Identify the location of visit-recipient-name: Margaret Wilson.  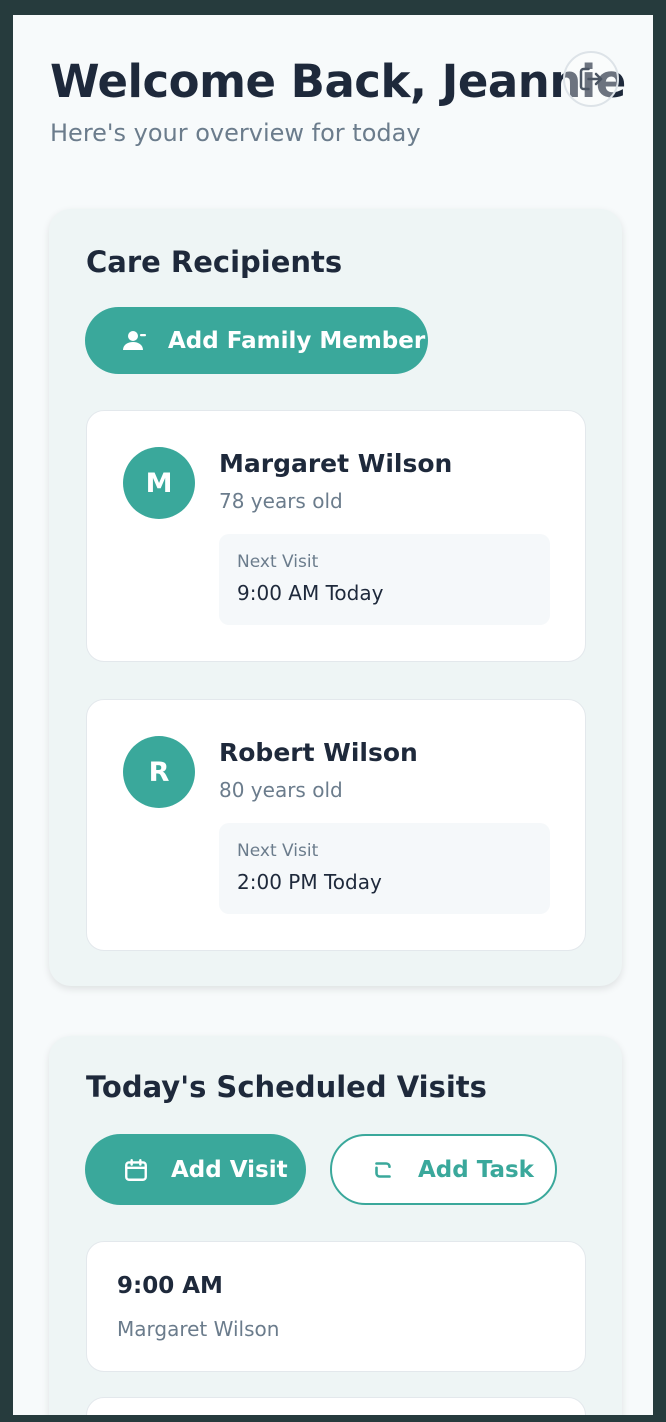
(198, 1329).